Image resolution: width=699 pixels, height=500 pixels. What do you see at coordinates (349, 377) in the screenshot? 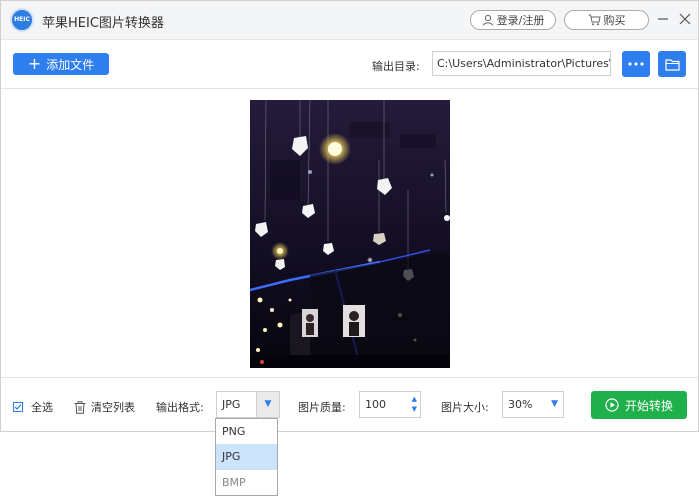
I see `bottom-divider` at bounding box center [349, 377].